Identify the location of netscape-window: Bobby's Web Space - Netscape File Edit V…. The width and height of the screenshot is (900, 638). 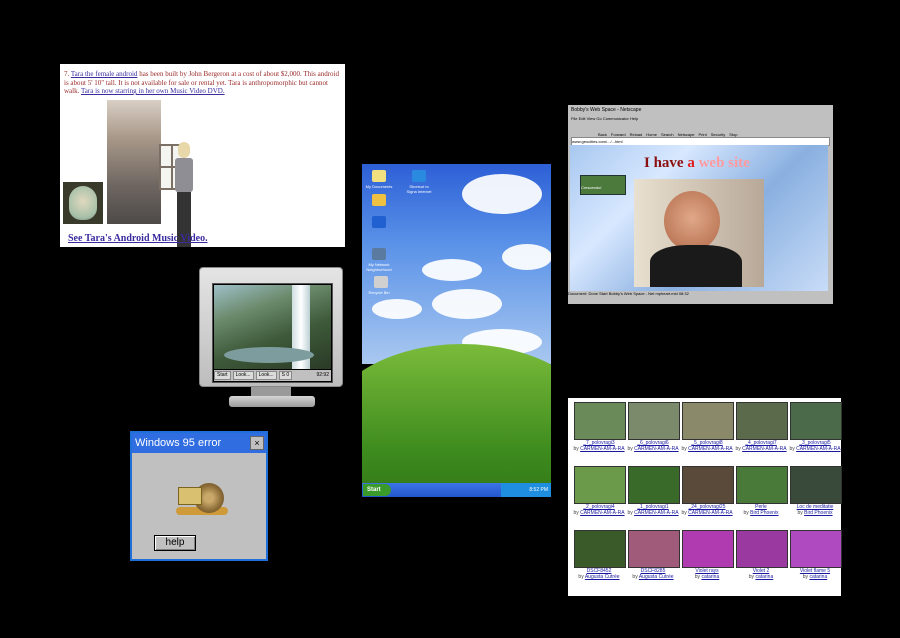
(700, 204).